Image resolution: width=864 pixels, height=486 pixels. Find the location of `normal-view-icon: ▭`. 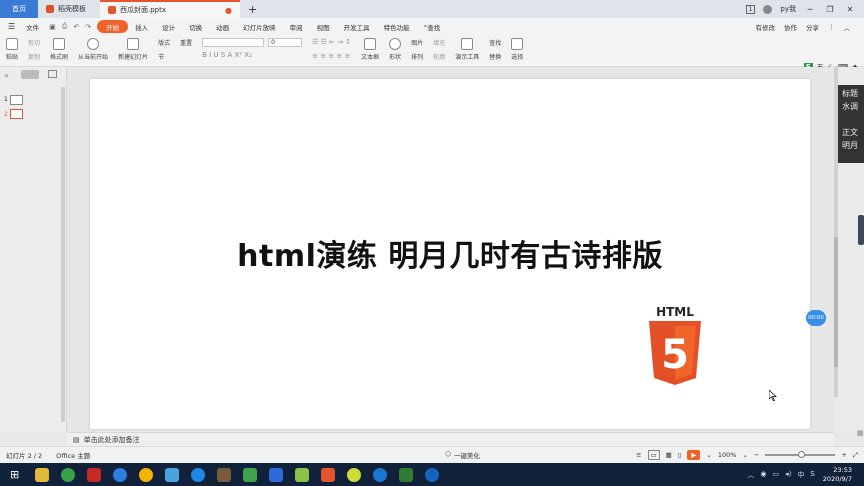

normal-view-icon: ▭ is located at coordinates (653, 455).